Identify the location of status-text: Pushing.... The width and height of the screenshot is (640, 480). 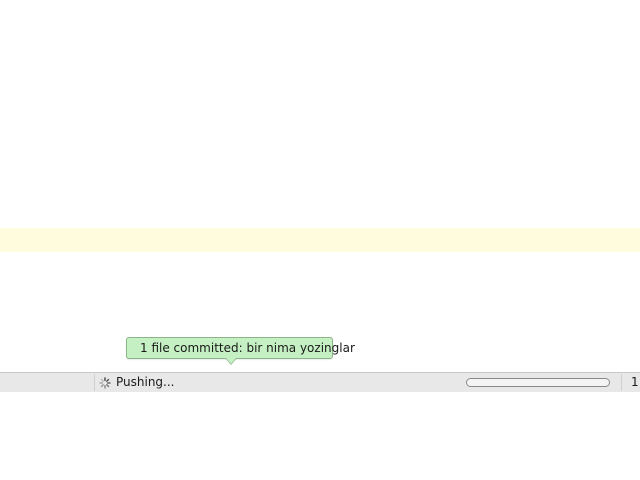
(145, 382).